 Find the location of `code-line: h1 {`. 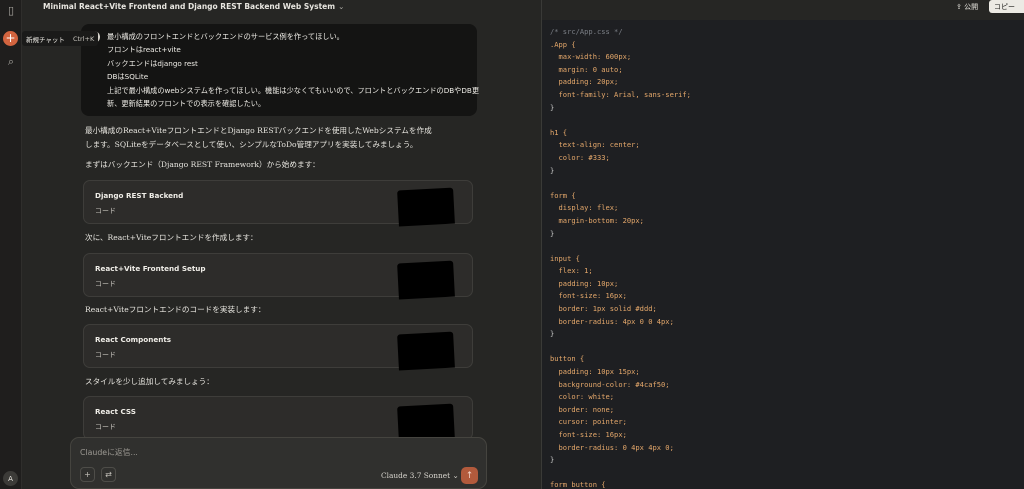

code-line: h1 { is located at coordinates (559, 132).